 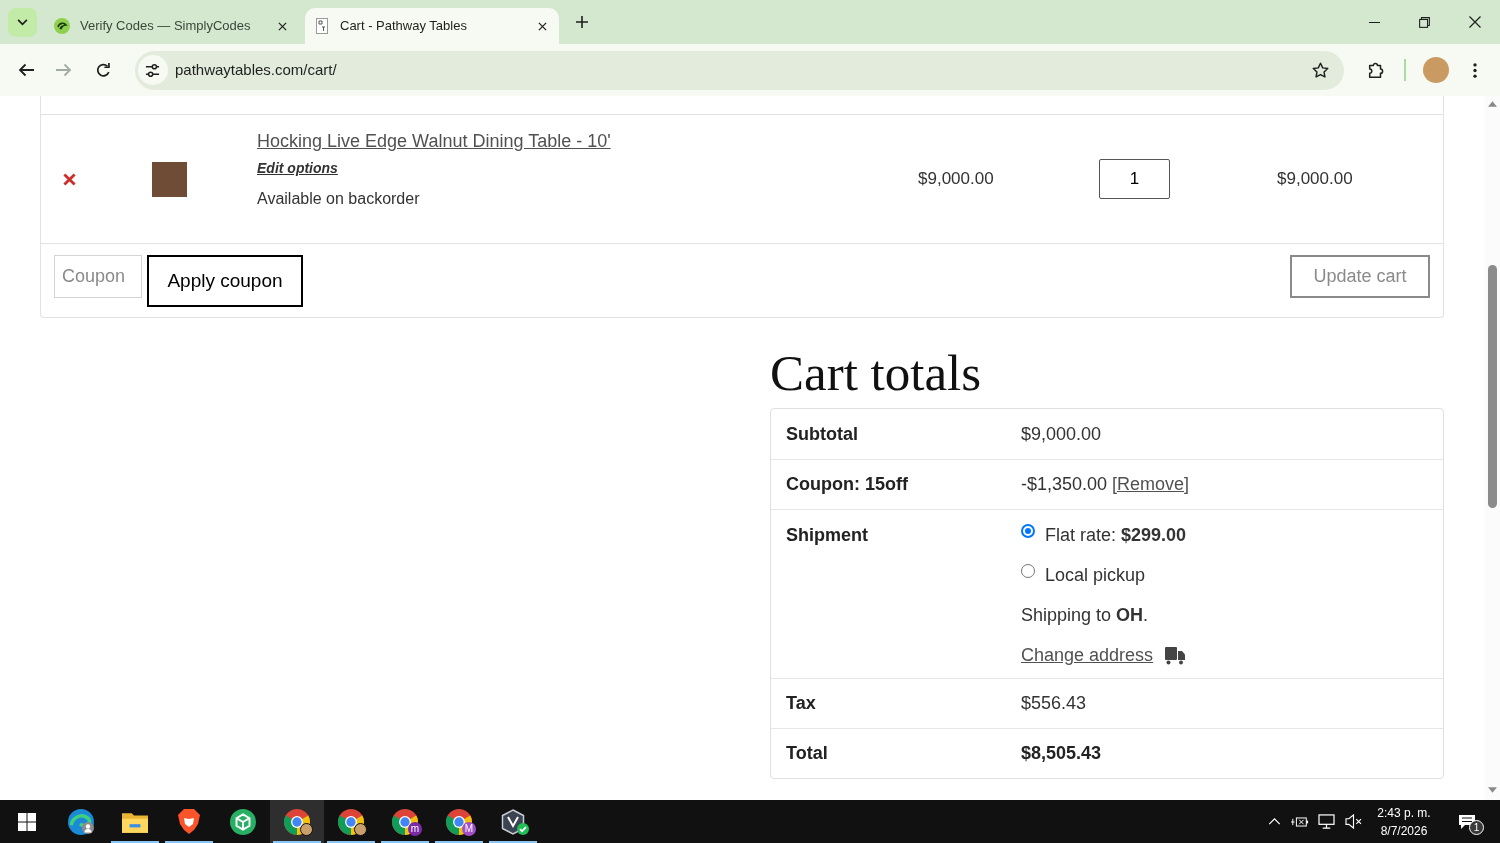 I want to click on taskbar-button: m, so click(x=405, y=821).